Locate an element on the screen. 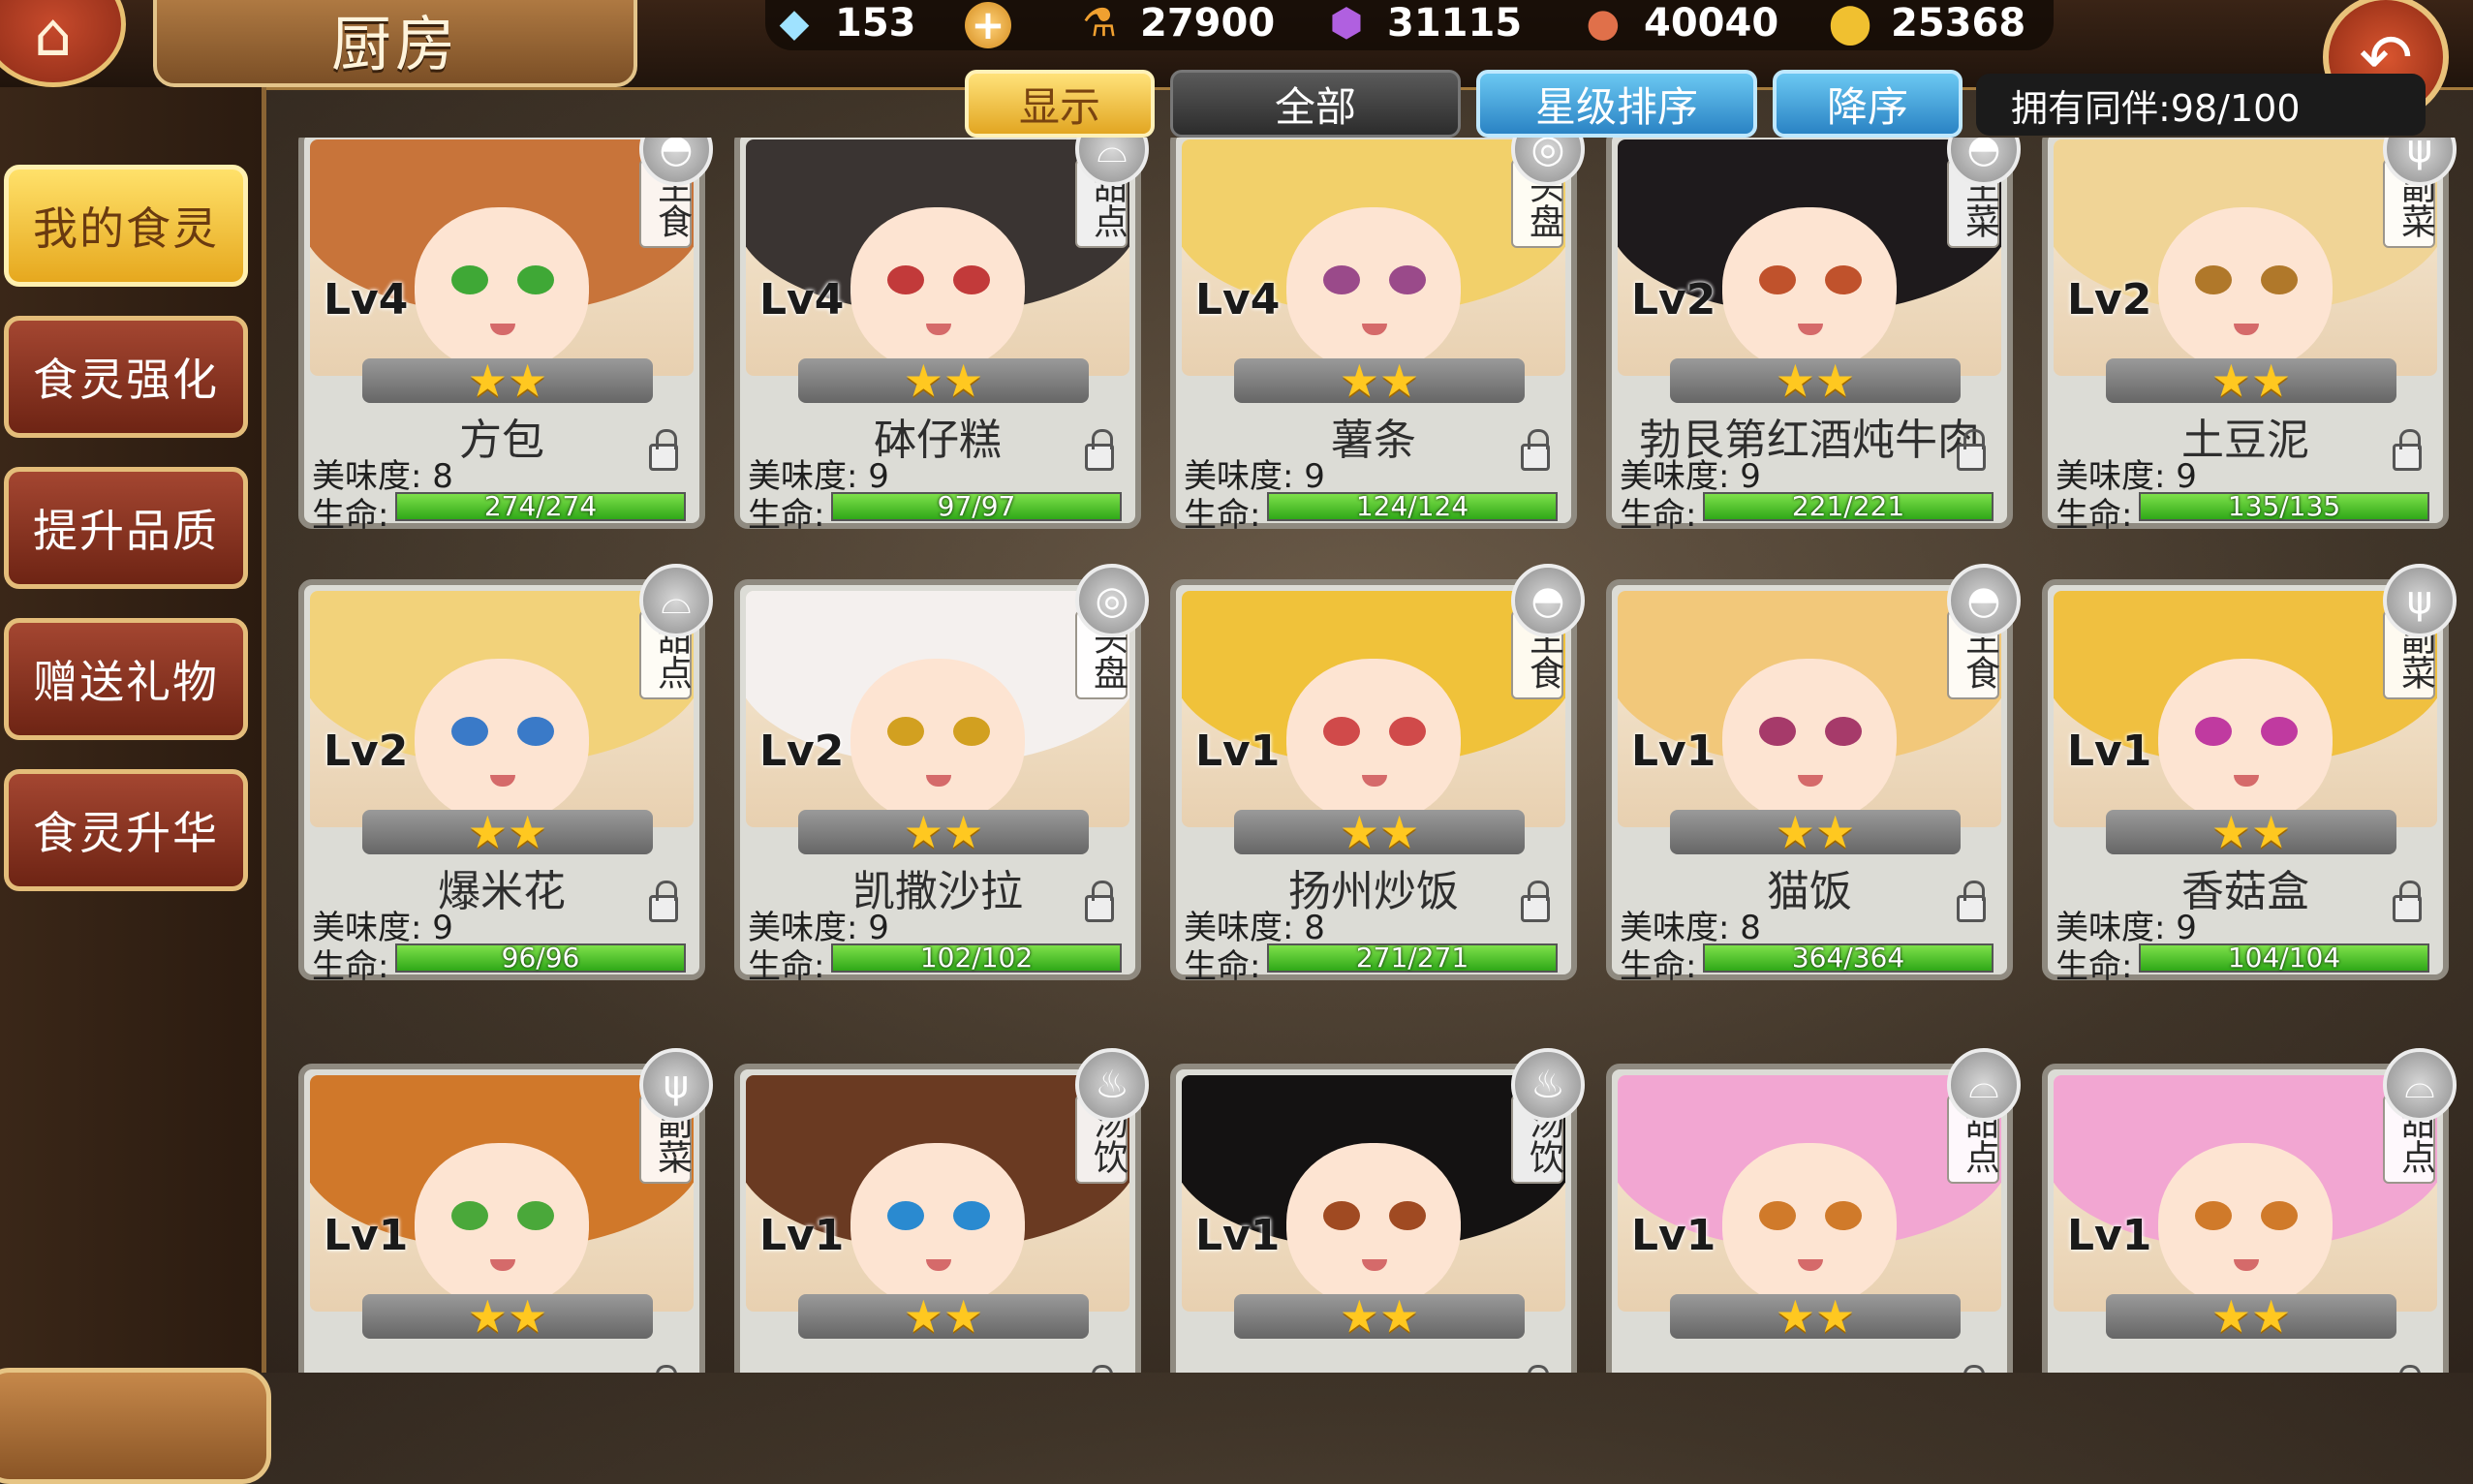 Image resolution: width=2473 pixels, height=1484 pixels. diamond-icon: ◆ is located at coordinates (794, 23).